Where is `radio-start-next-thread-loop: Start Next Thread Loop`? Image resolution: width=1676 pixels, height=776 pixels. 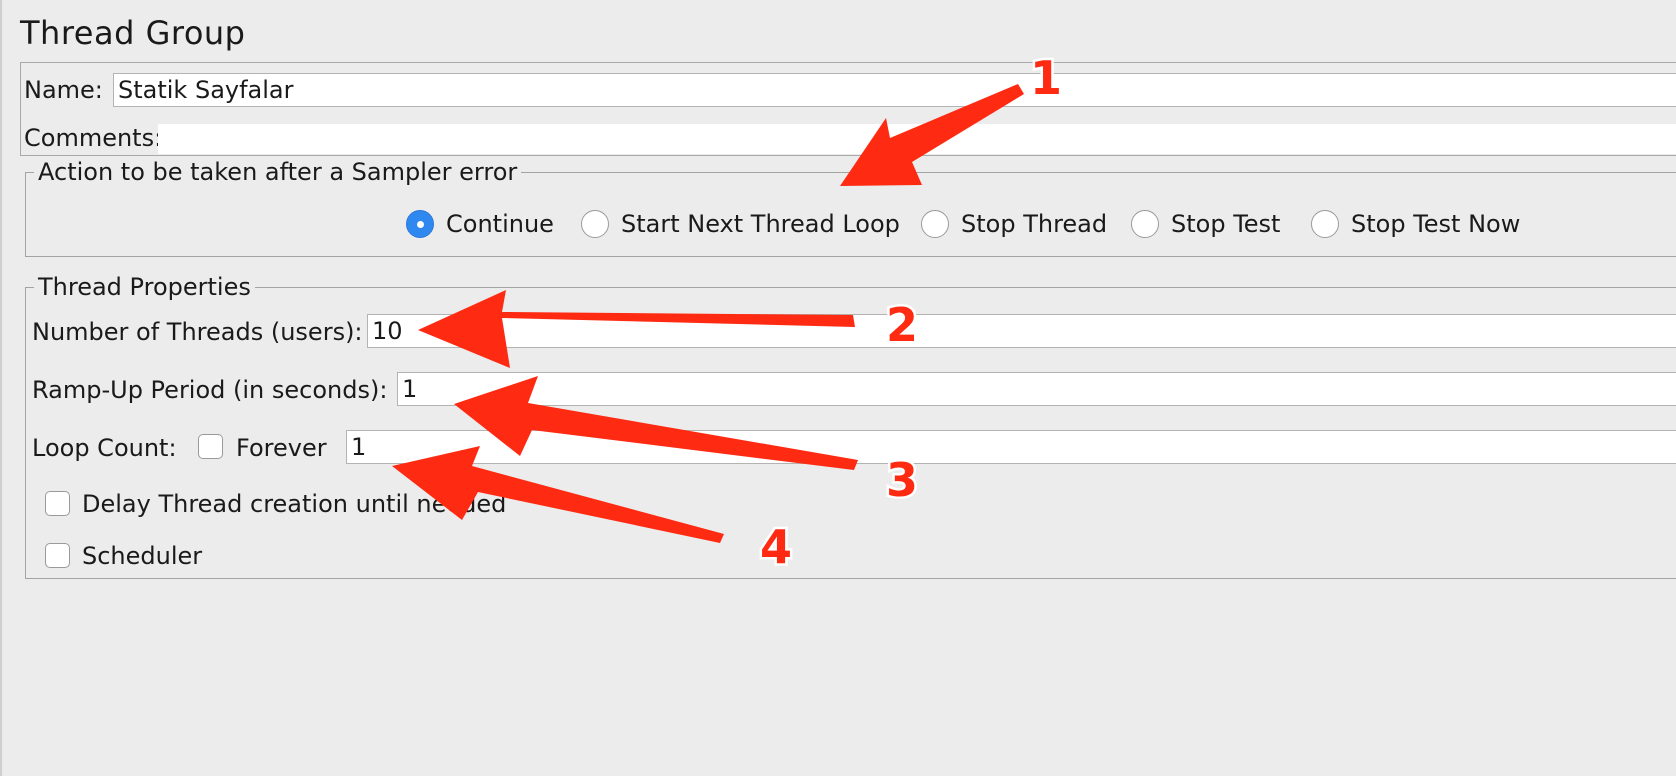
radio-start-next-thread-loop: Start Next Thread Loop is located at coordinates (740, 224).